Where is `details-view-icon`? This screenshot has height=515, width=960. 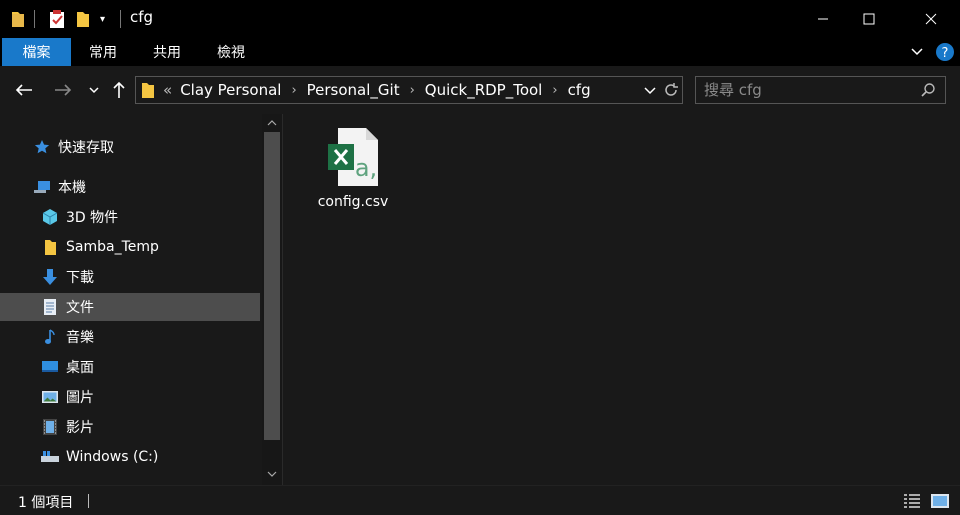 details-view-icon is located at coordinates (912, 501).